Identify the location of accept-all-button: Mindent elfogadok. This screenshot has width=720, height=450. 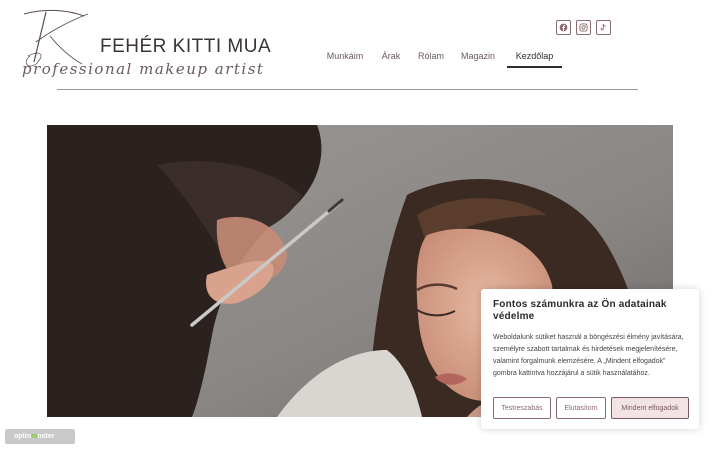
(650, 408).